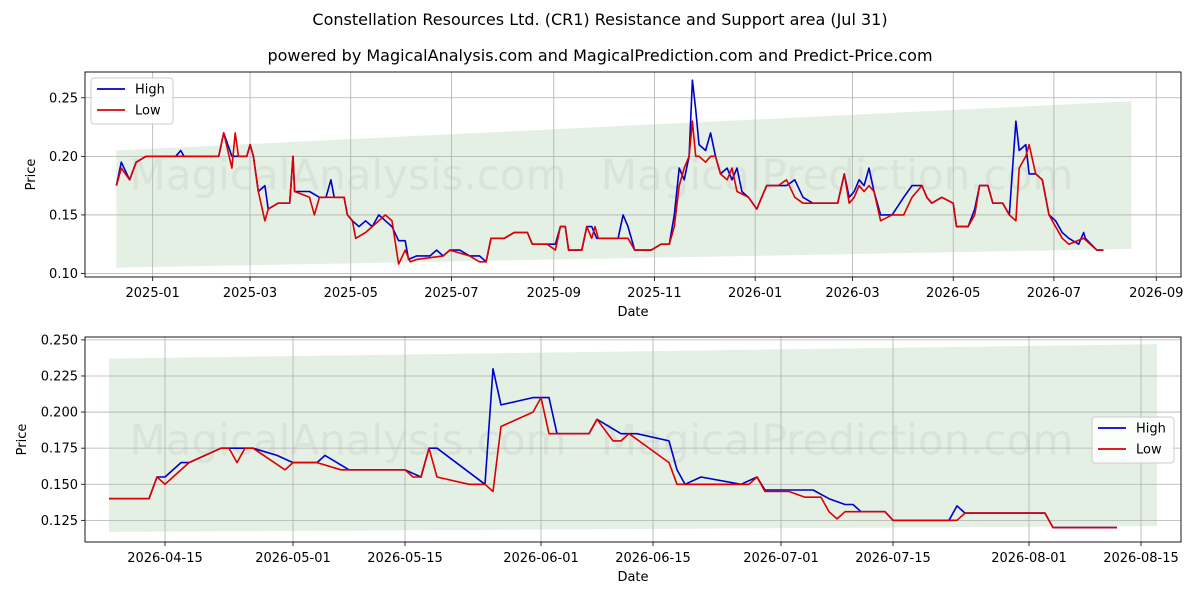  I want to click on y-tick-label: 0.225, so click(59, 376).